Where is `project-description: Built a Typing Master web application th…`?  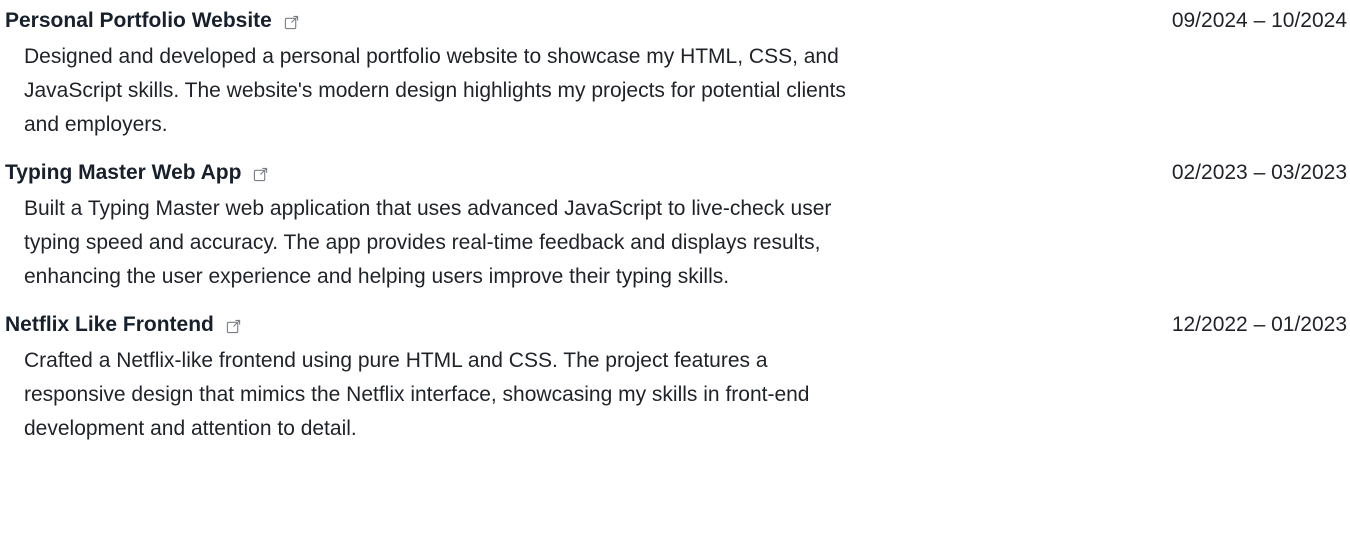 project-description: Built a Typing Master web application th… is located at coordinates (428, 242).